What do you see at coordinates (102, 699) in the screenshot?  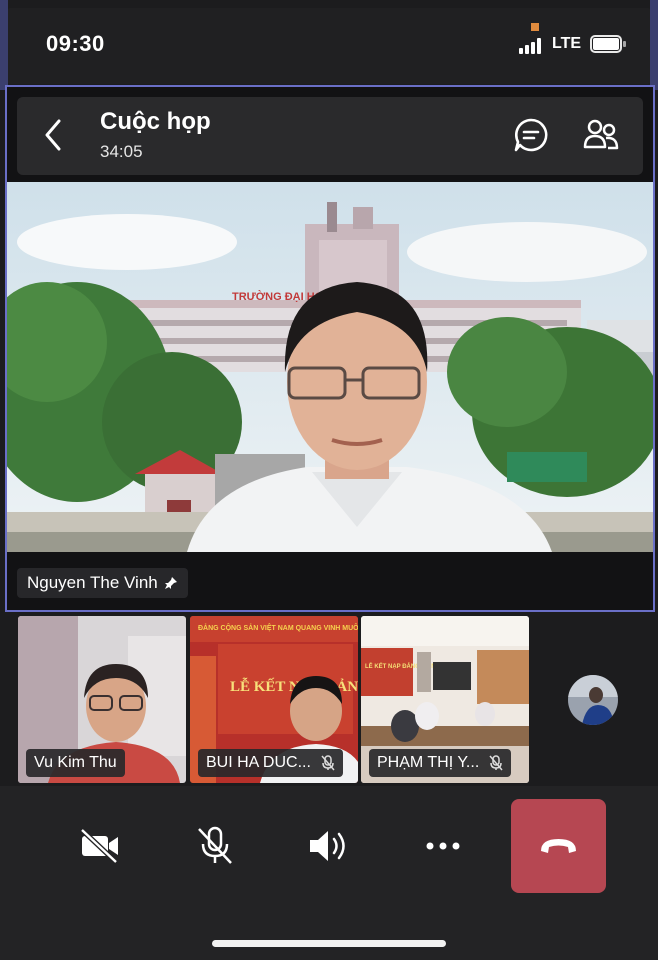 I see `participant-tile-1: Vu Kim Thu` at bounding box center [102, 699].